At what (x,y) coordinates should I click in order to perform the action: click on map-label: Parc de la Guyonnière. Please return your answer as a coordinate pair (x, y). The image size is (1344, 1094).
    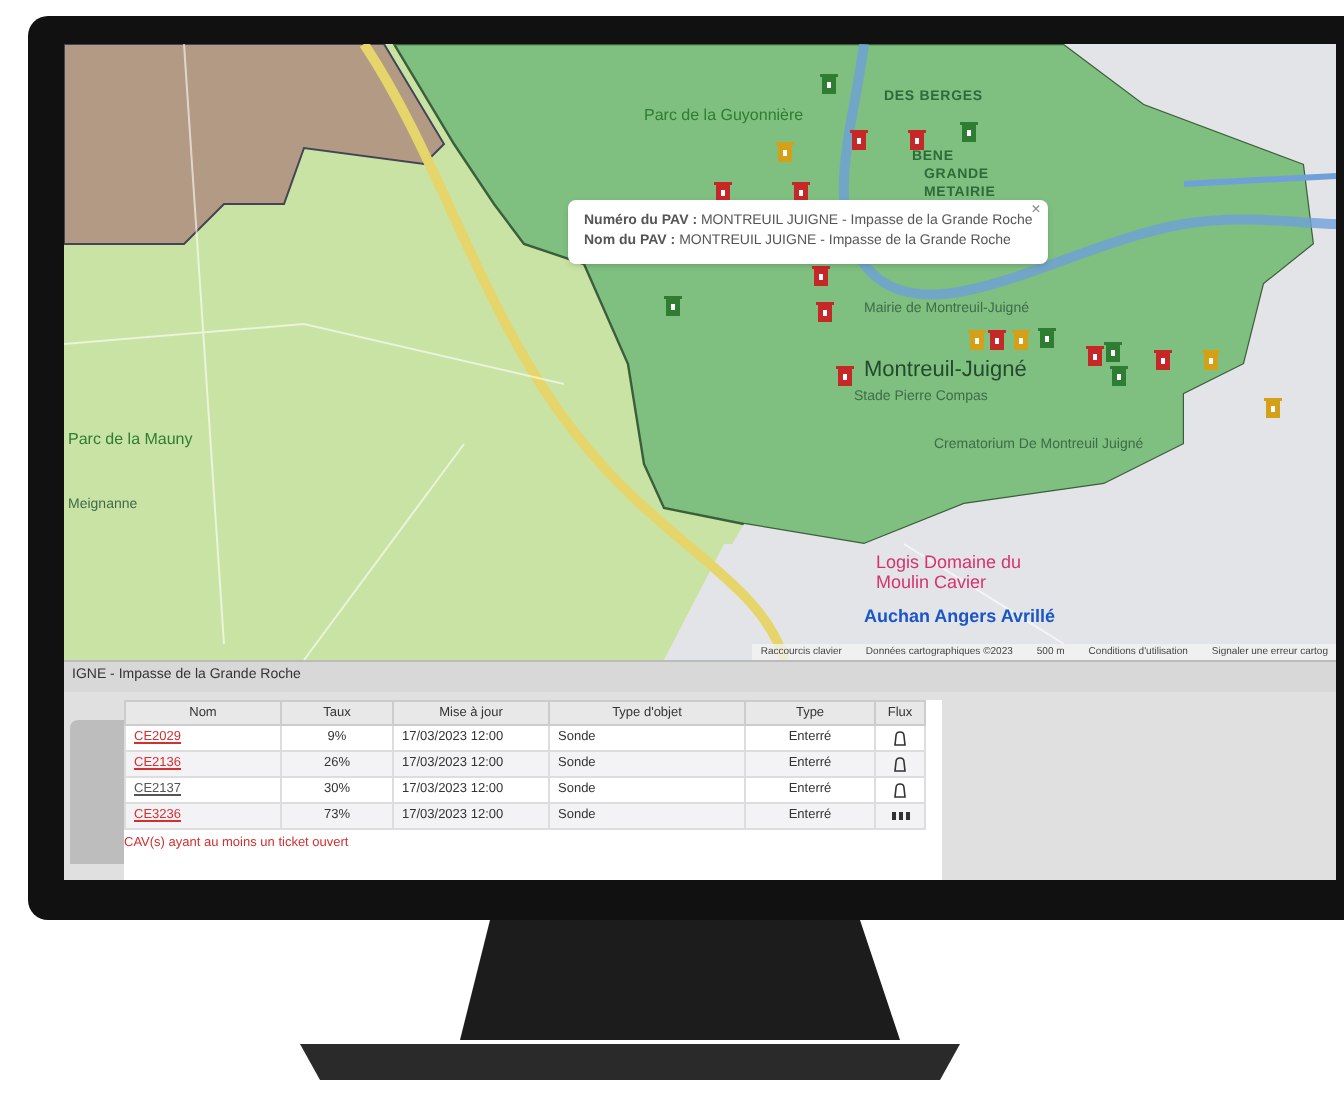
    Looking at the image, I should click on (724, 116).